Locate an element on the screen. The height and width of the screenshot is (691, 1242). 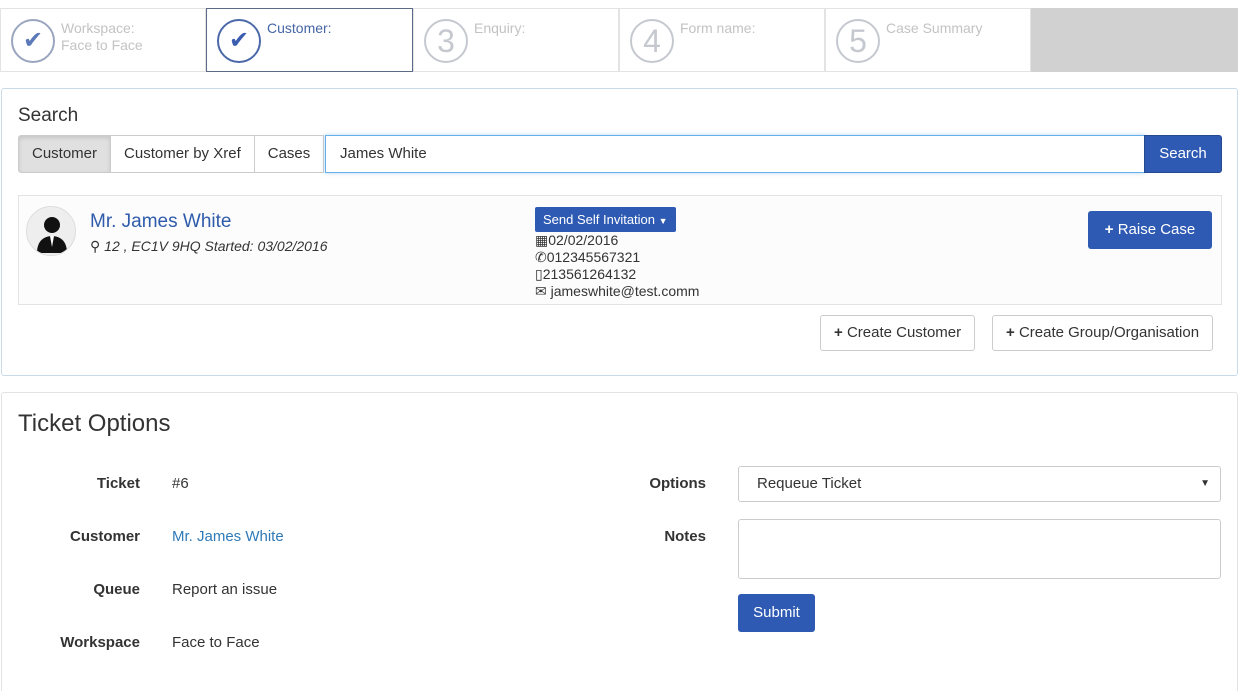
step-workspace: ✔ Workspace: Face to Face is located at coordinates (103, 40).